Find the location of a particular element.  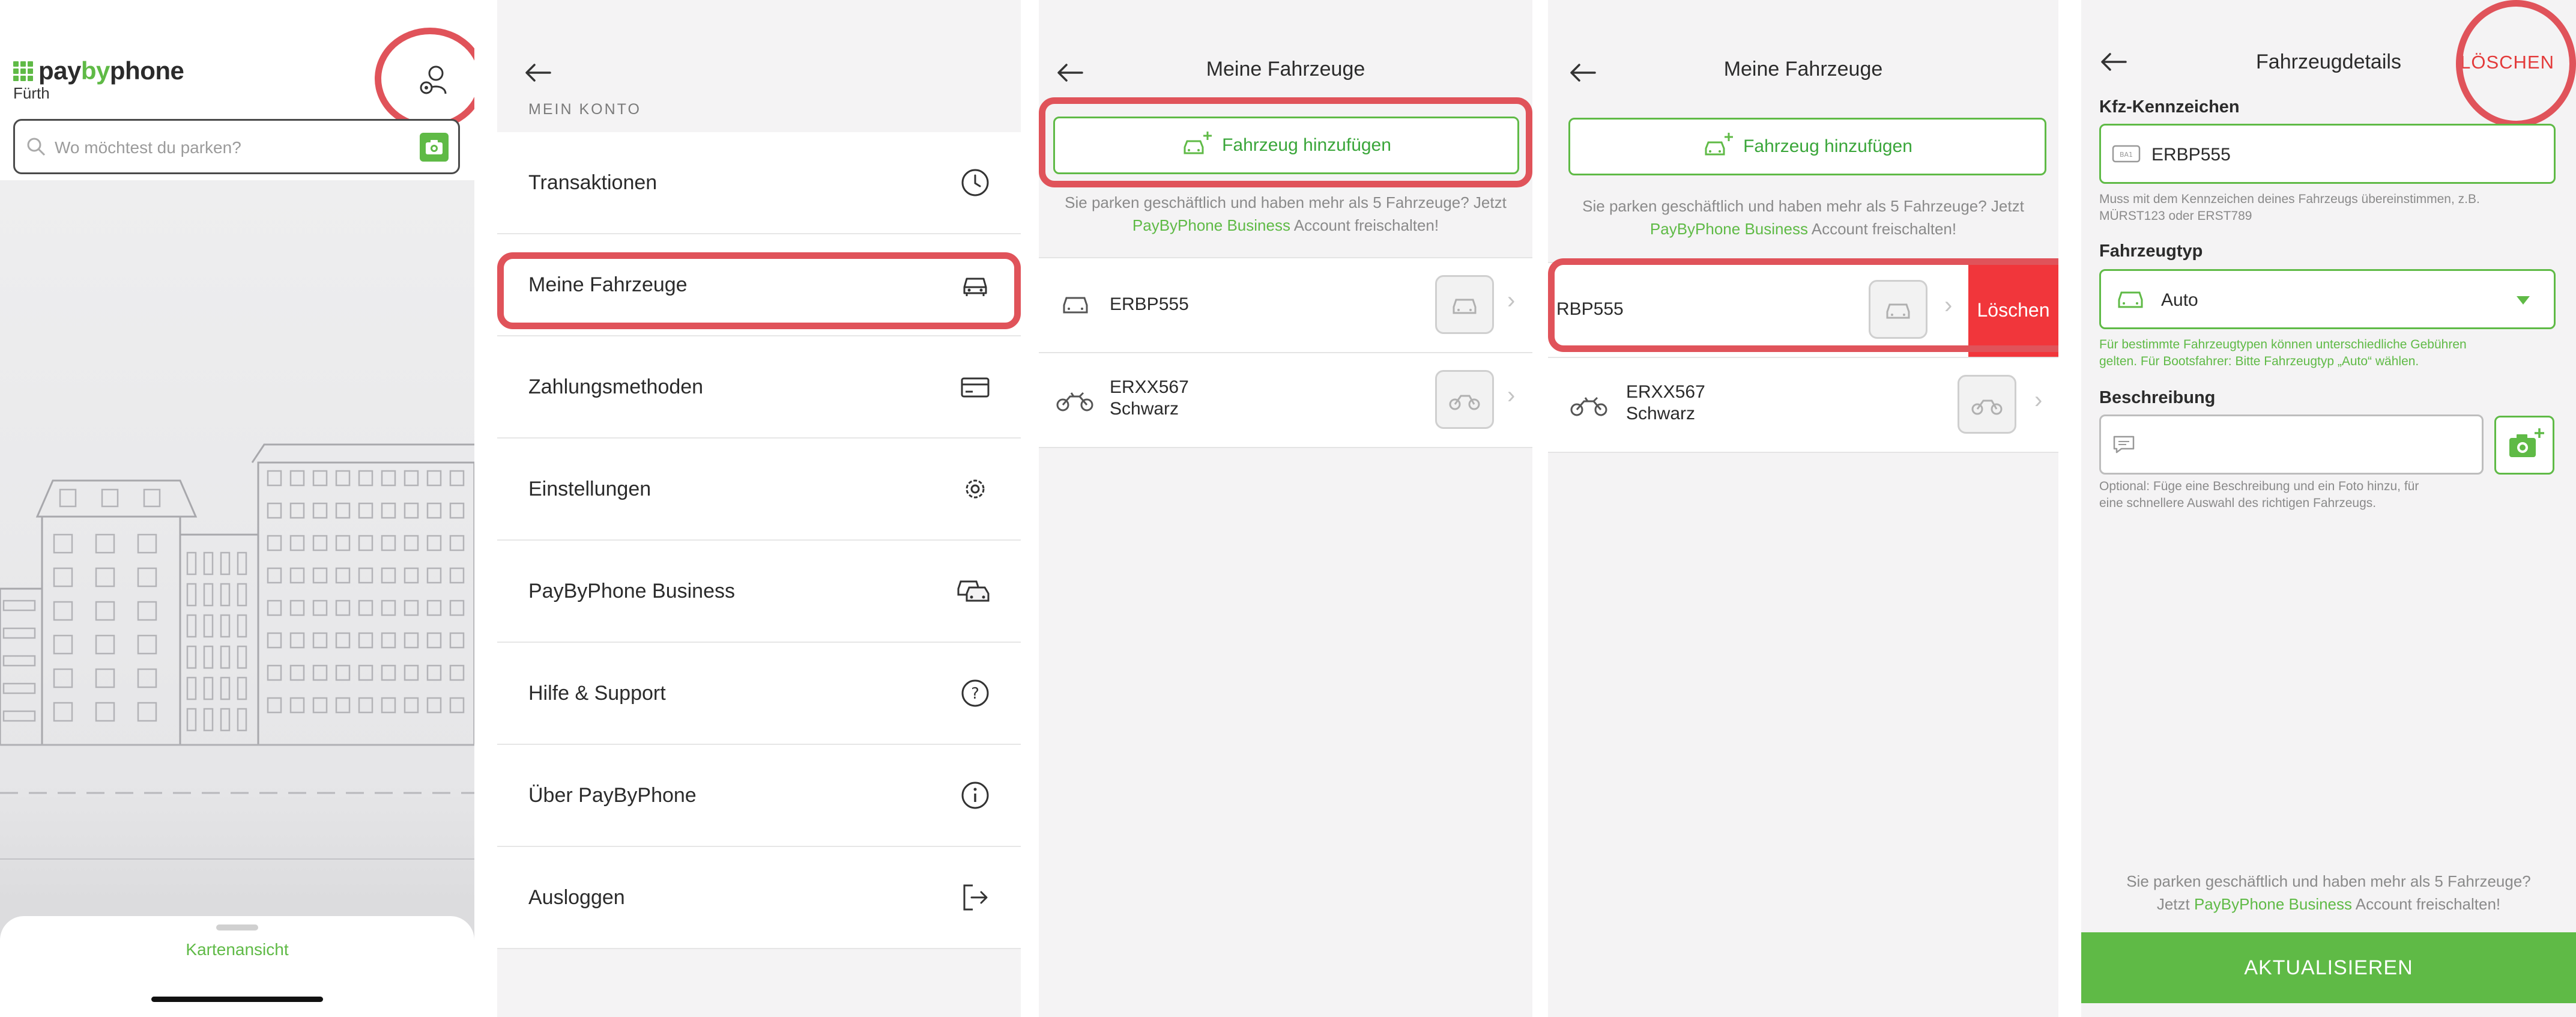

menu-item-label: PayByPhone Business is located at coordinates (632, 591).